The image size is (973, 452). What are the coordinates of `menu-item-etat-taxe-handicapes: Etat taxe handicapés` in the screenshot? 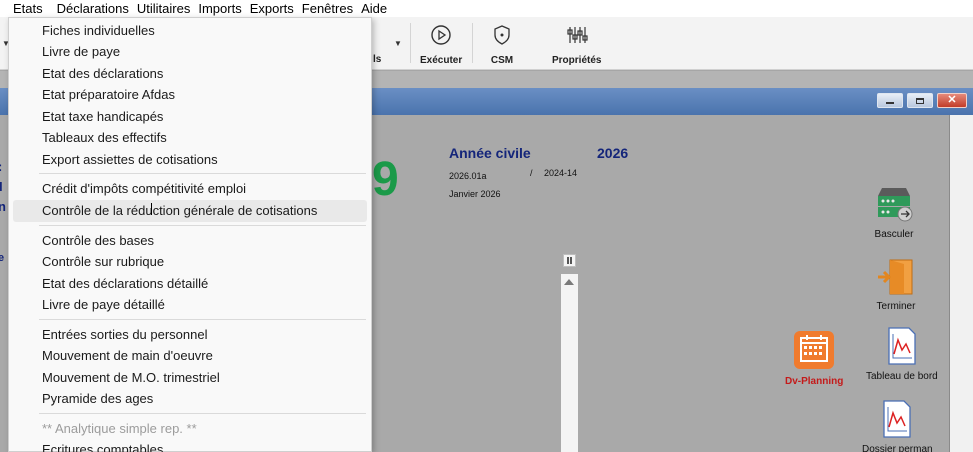 It's located at (102, 117).